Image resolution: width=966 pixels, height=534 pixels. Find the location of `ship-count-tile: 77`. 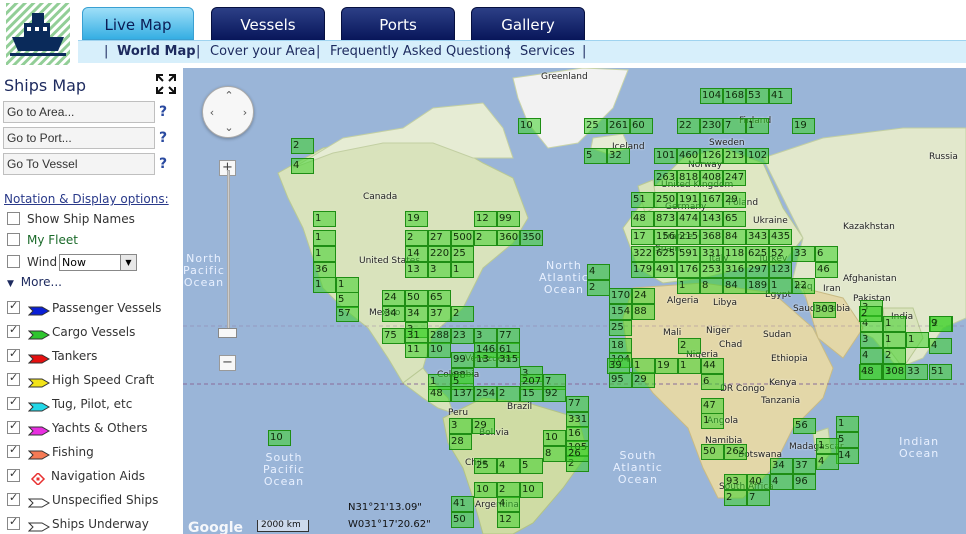

ship-count-tile: 77 is located at coordinates (577, 404).